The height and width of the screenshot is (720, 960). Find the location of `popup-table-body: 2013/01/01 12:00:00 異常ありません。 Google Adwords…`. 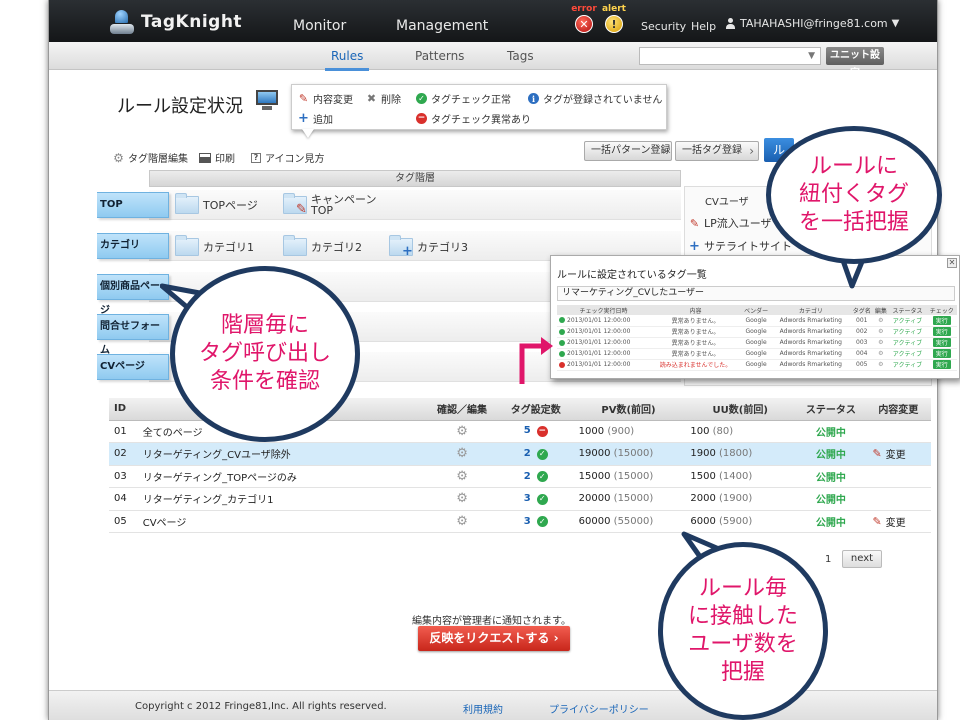

popup-table-body: 2013/01/01 12:00:00 異常ありません。 Google Adwords… is located at coordinates (757, 343).